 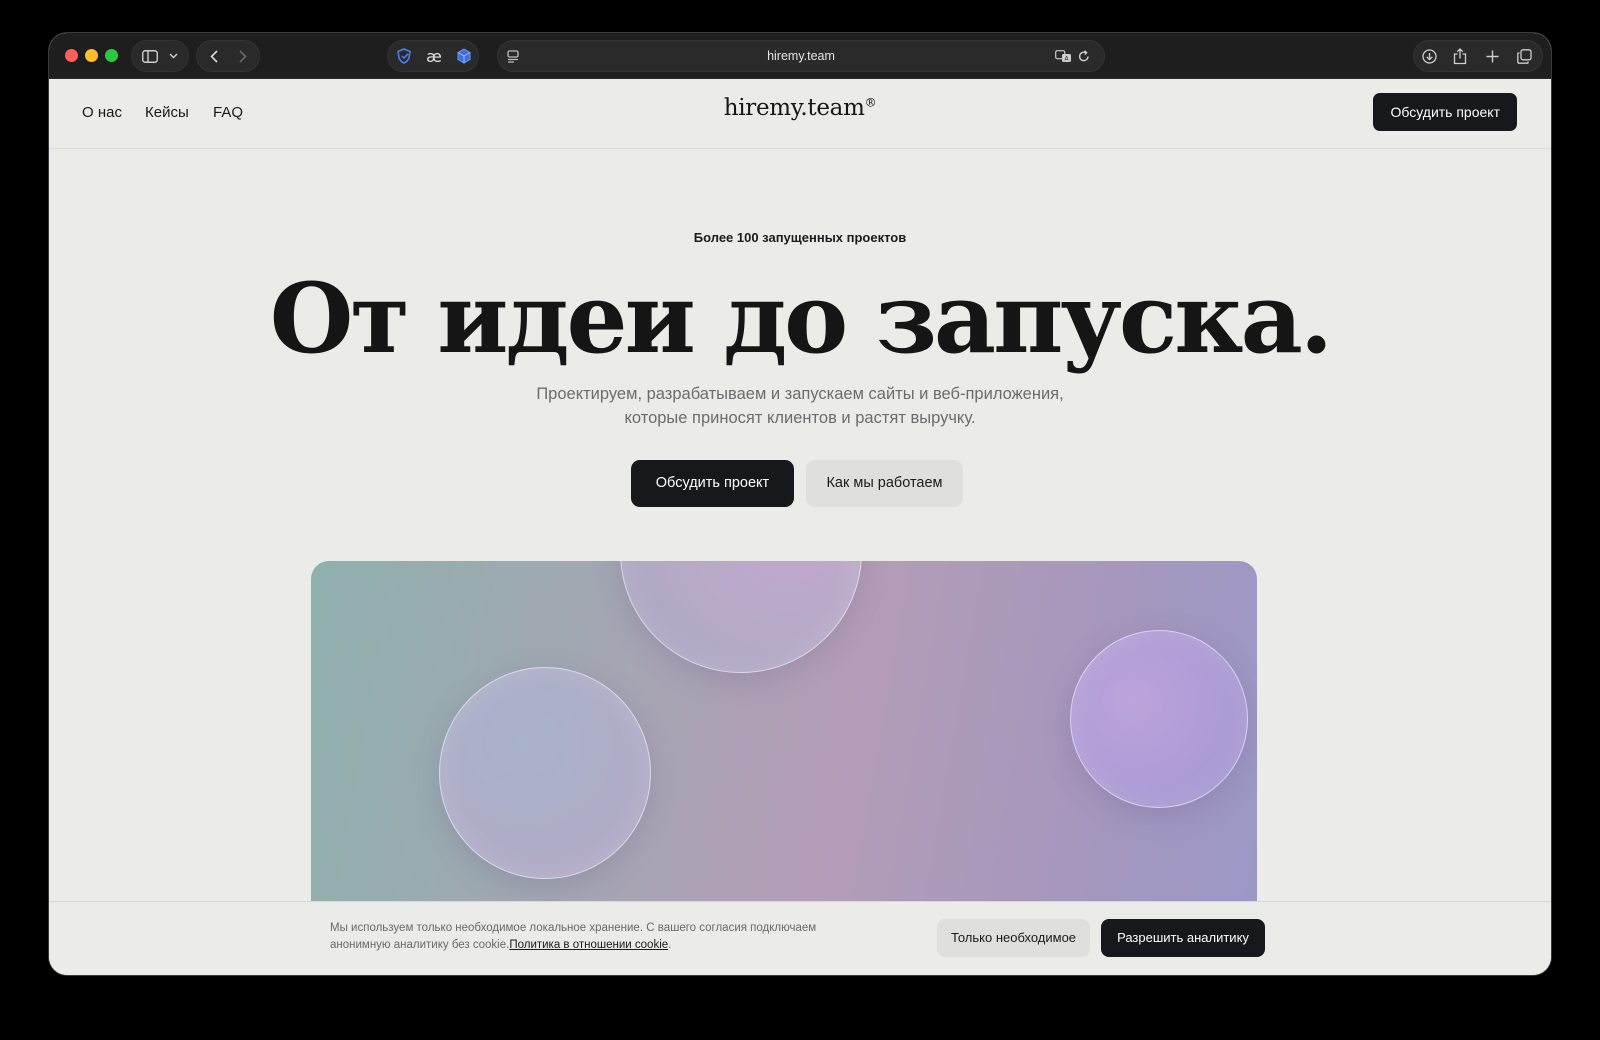 I want to click on extensions-group: æ, so click(x=433, y=56).